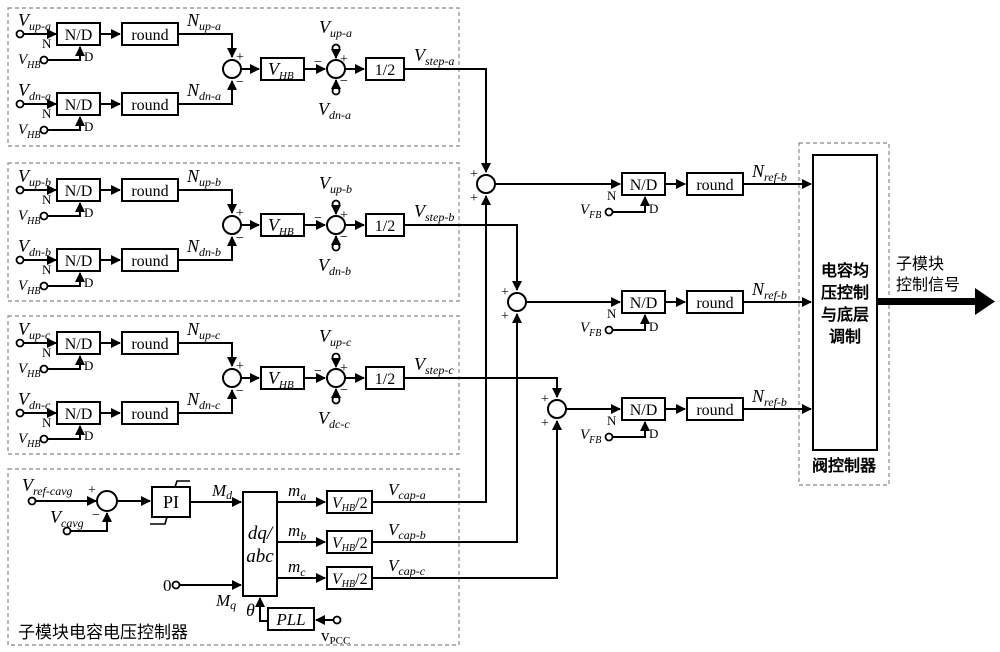  Describe the element at coordinates (67, 531) in the screenshot. I see `vcavg-port` at that location.